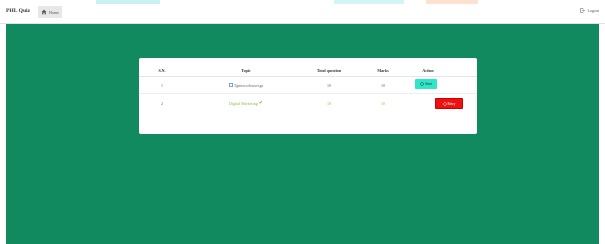 This screenshot has height=244, width=605. What do you see at coordinates (593, 10) in the screenshot?
I see `logout-label: Logout` at bounding box center [593, 10].